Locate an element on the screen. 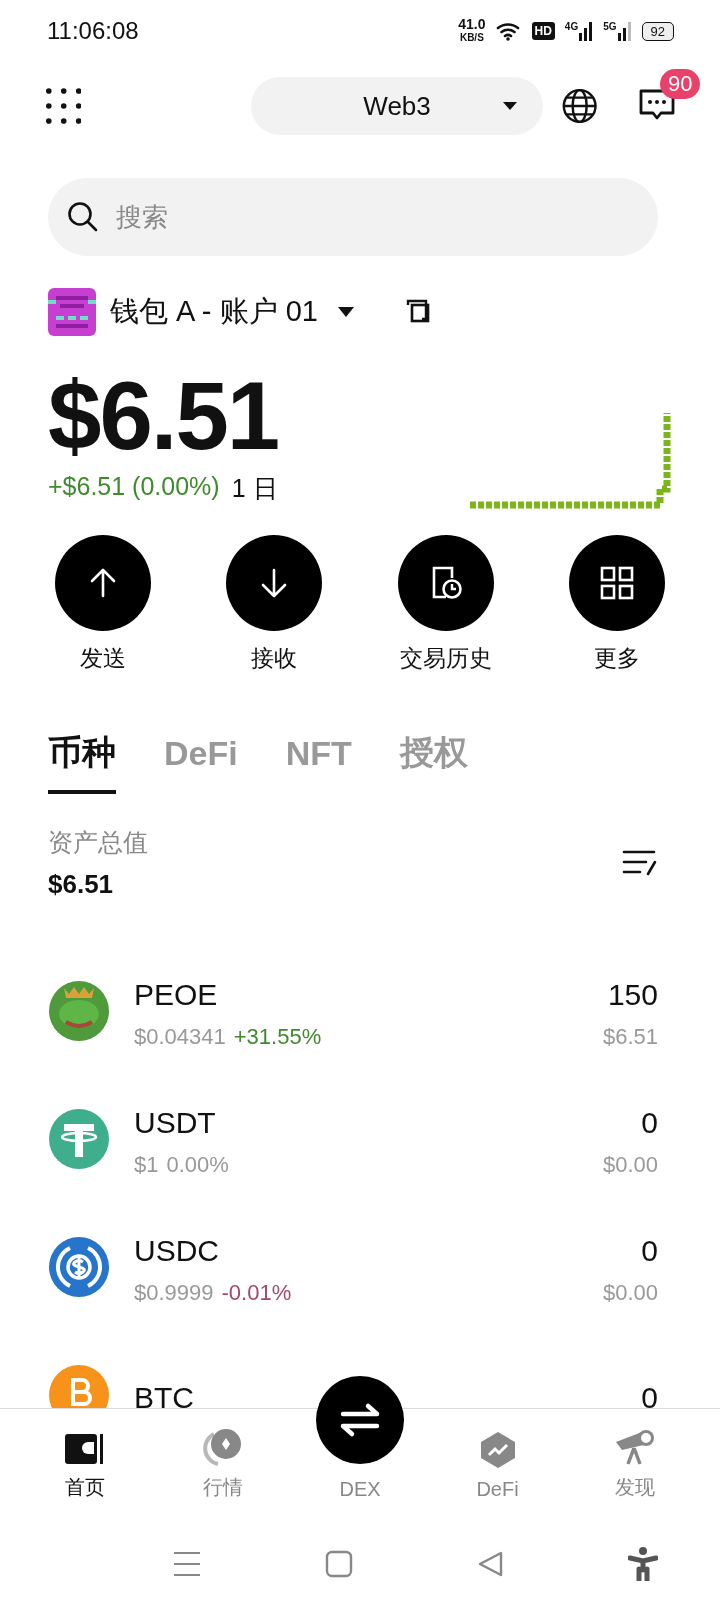  wifi-icon is located at coordinates (508, 31).